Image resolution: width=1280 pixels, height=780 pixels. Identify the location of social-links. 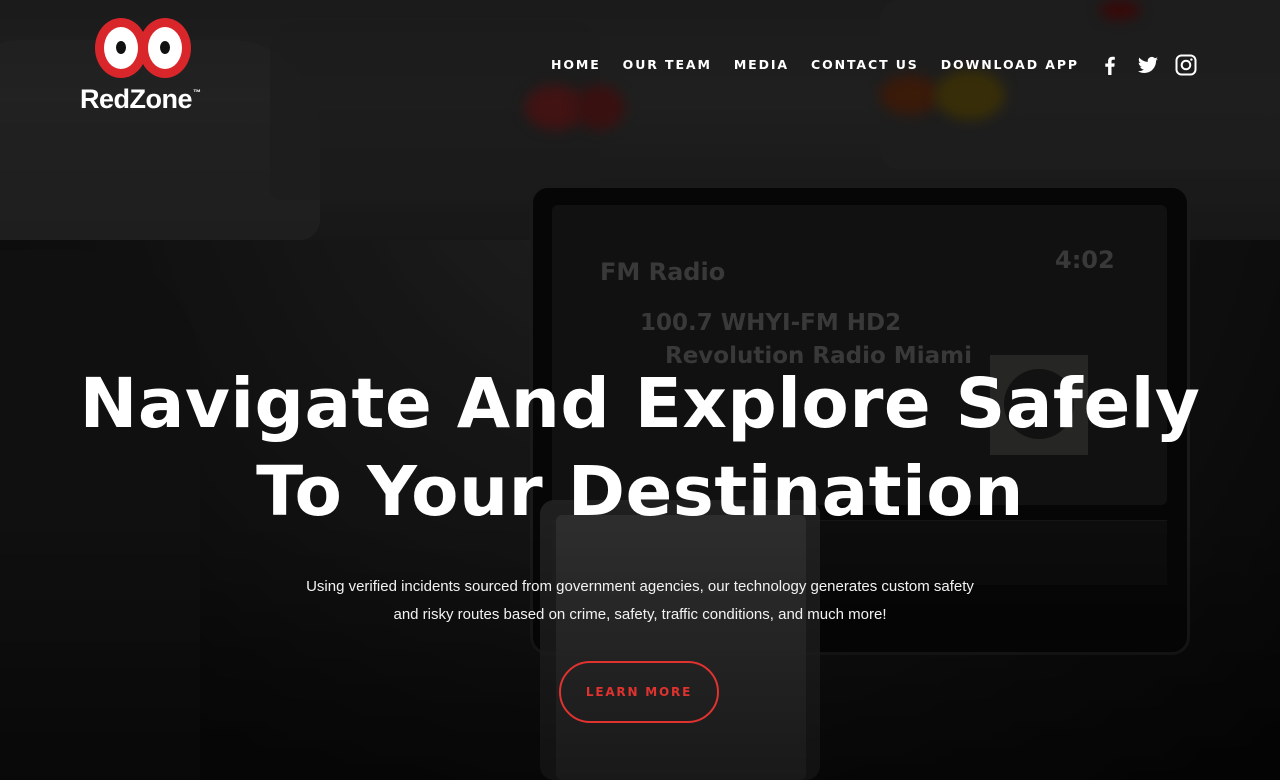
(1148, 65).